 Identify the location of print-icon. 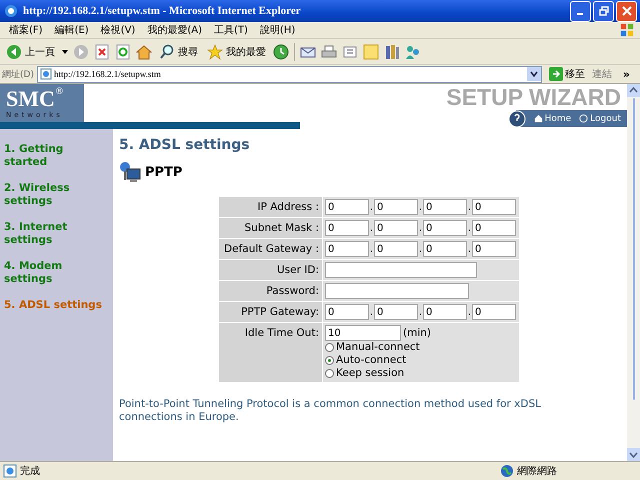
(329, 52).